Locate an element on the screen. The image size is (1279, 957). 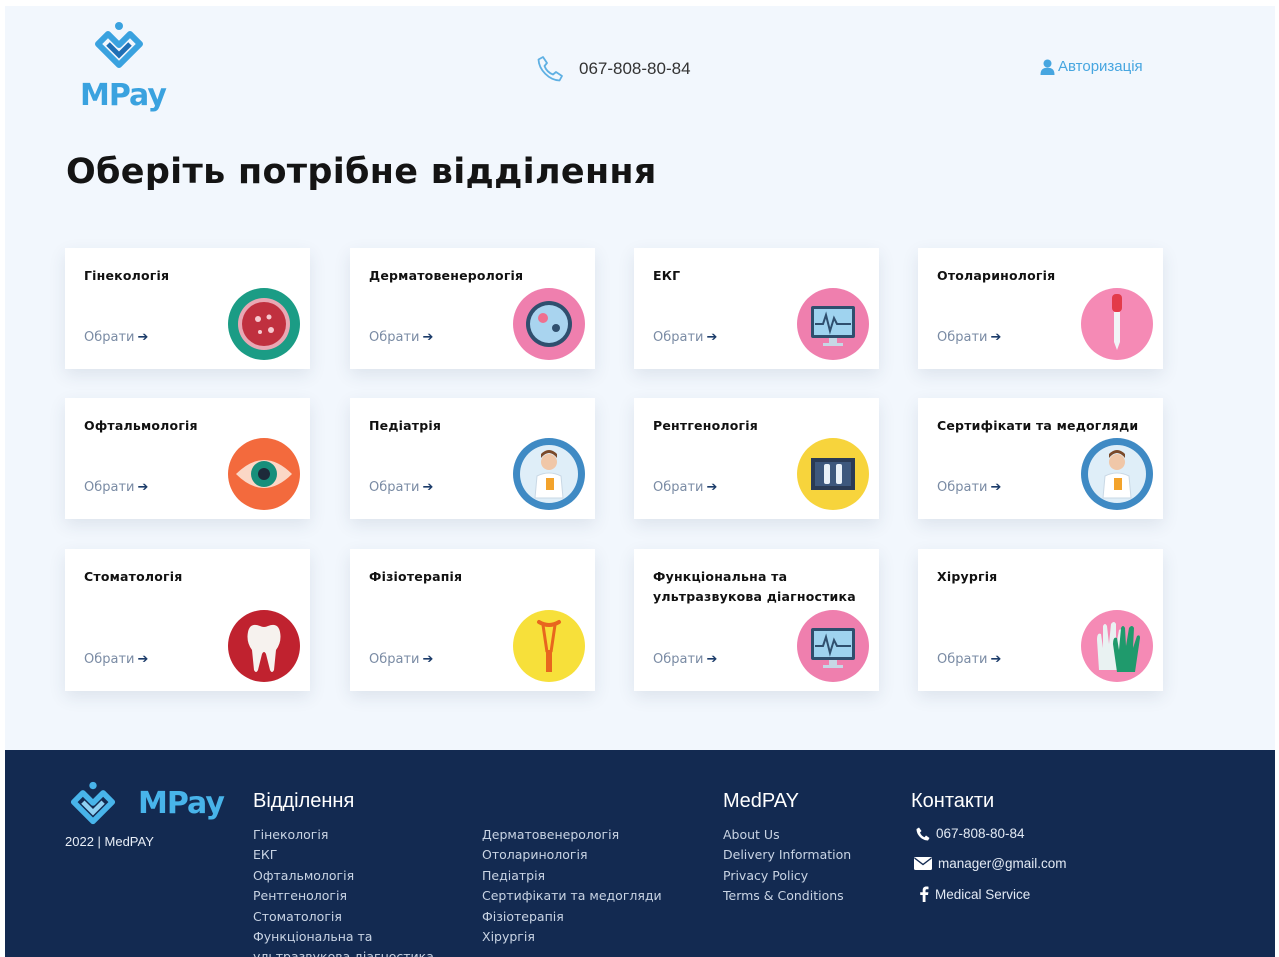
footer-link: Хірургія is located at coordinates (572, 937).